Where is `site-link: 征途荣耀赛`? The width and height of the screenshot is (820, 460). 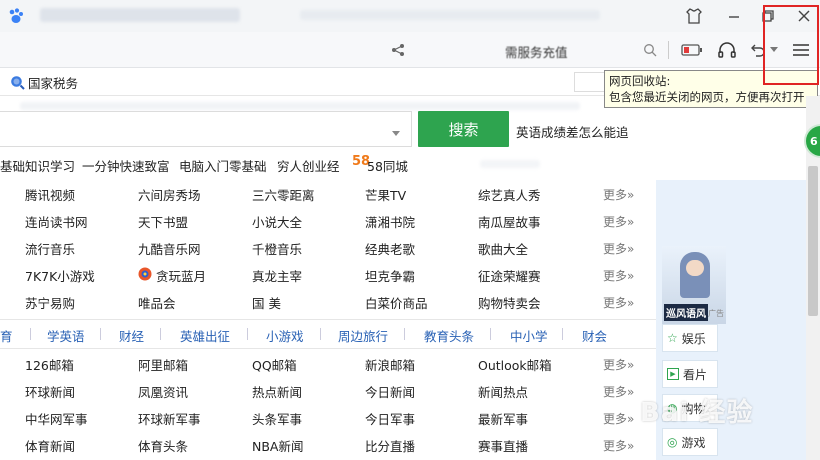 site-link: 征途荣耀赛 is located at coordinates (509, 275).